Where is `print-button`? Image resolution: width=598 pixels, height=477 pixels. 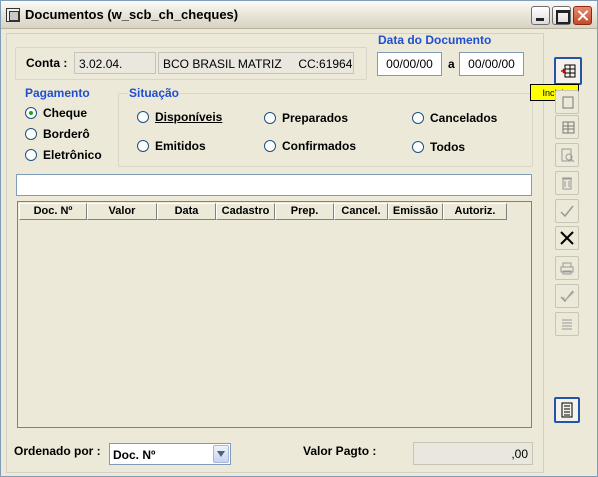 print-button is located at coordinates (567, 268).